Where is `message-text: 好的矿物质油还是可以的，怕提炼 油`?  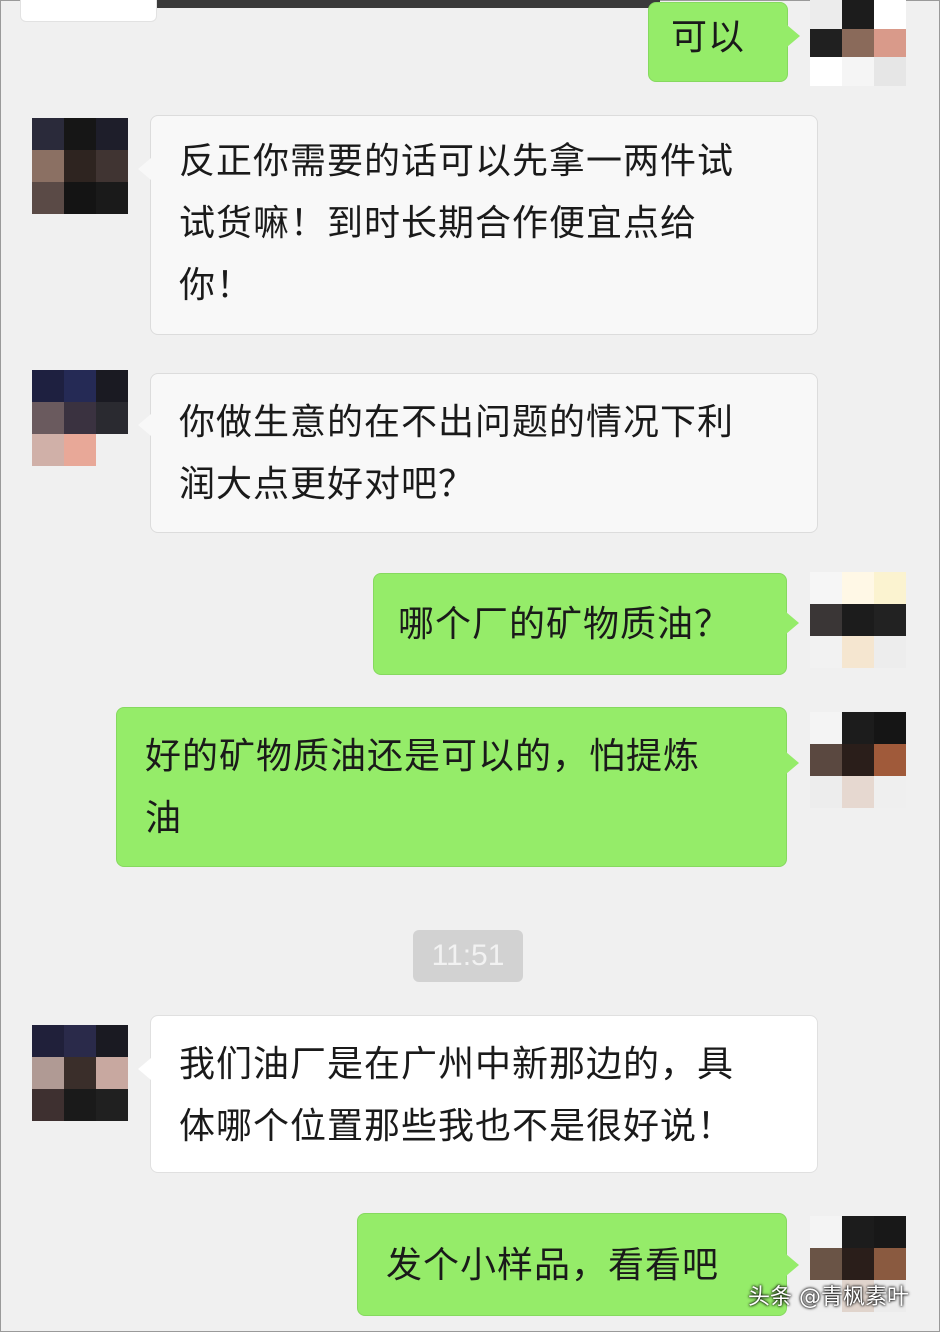 message-text: 好的矿物质油还是可以的，怕提炼 油 is located at coordinates (423, 787).